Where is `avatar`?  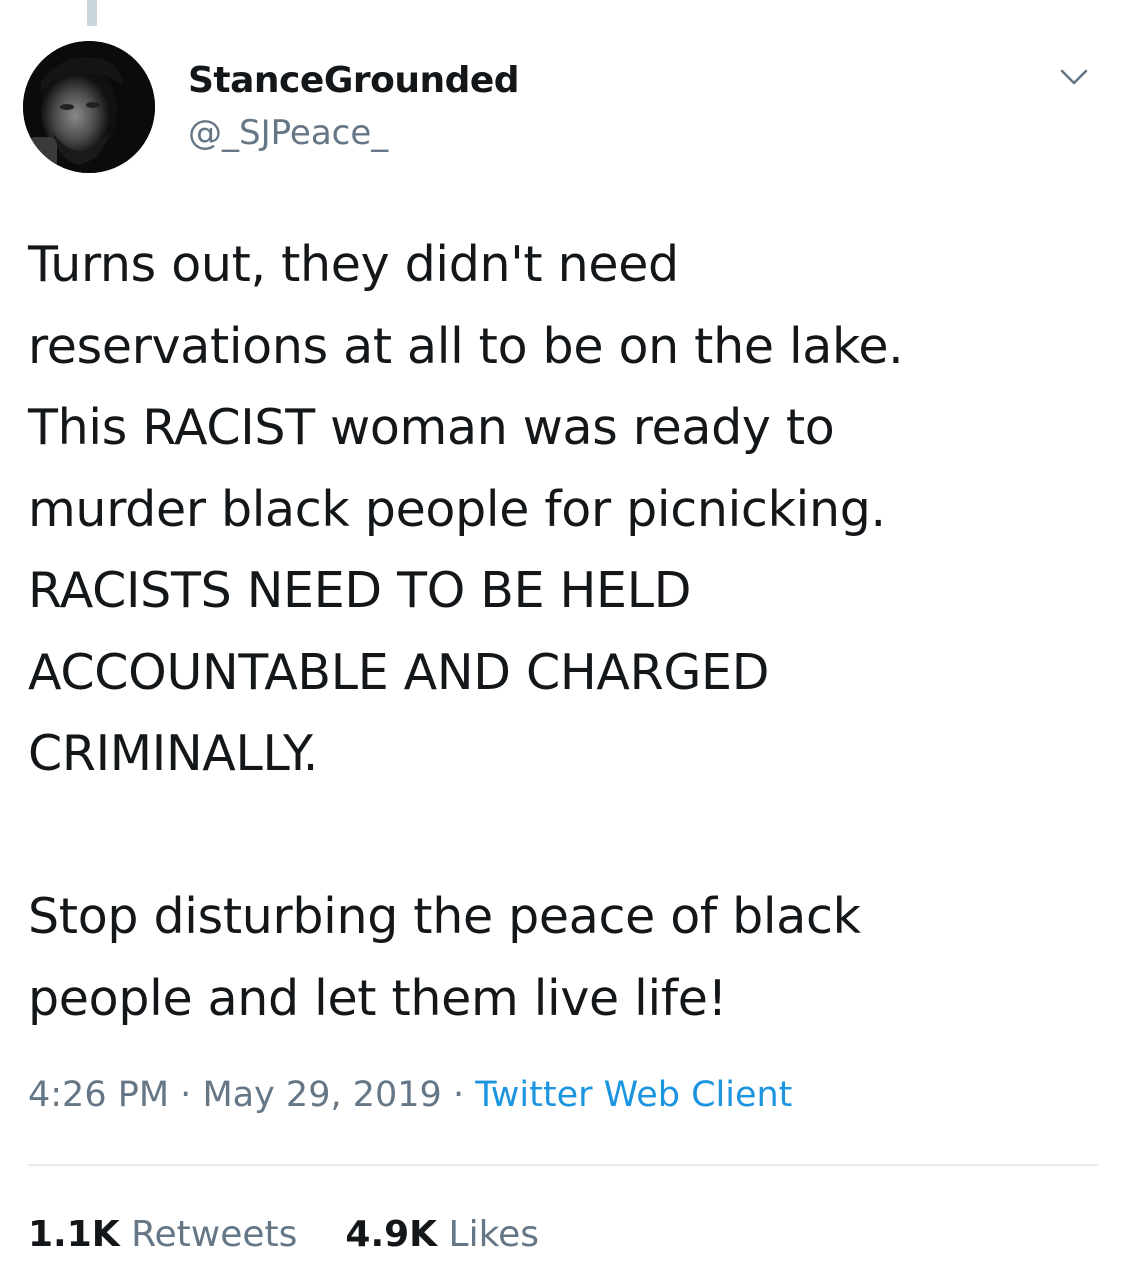 avatar is located at coordinates (89, 107).